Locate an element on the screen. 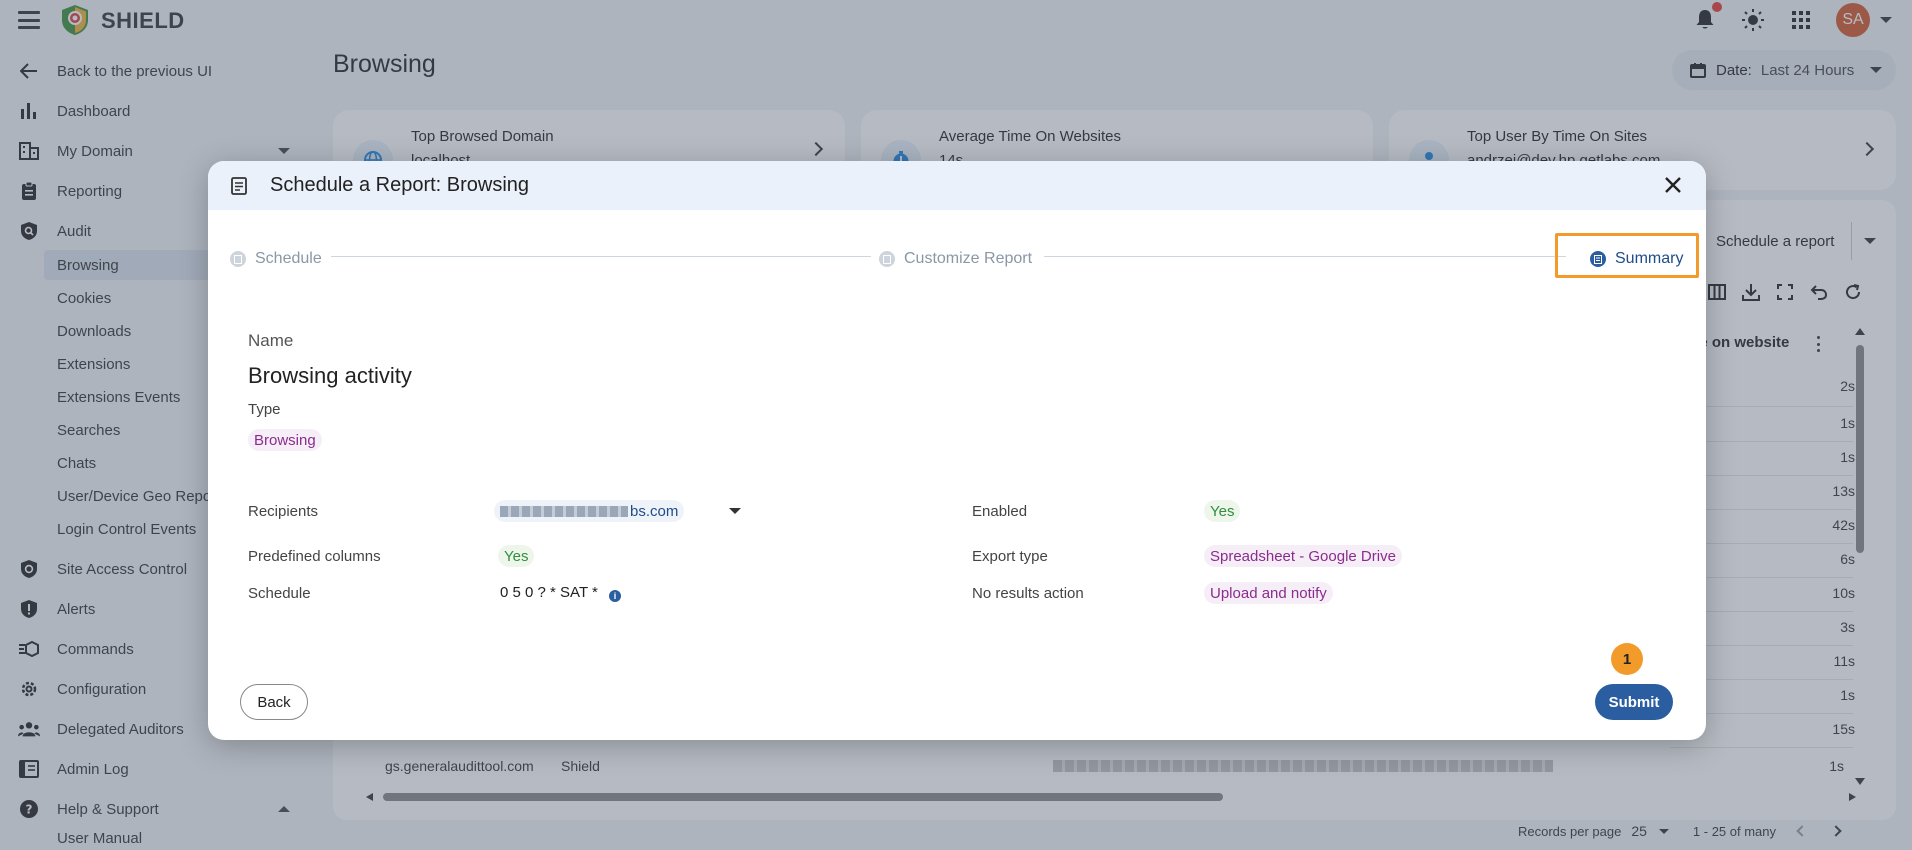  no-results-action-label: No results action is located at coordinates (1028, 593).